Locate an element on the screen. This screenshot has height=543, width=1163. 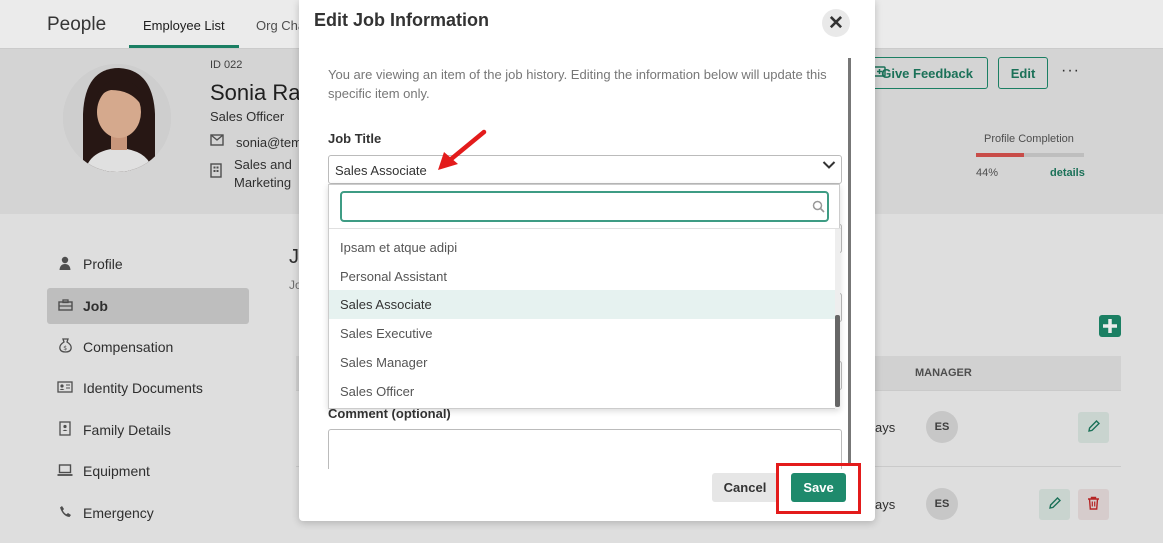
annotation-highlight-box is located at coordinates (818, 488).